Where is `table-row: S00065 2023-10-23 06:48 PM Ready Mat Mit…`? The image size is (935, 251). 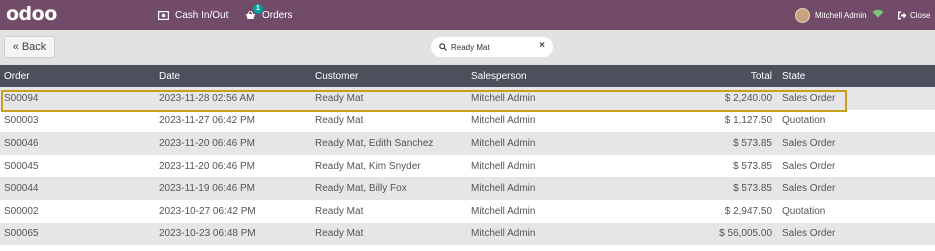
table-row: S00065 2023-10-23 06:48 PM Ready Mat Mit… is located at coordinates (467, 234).